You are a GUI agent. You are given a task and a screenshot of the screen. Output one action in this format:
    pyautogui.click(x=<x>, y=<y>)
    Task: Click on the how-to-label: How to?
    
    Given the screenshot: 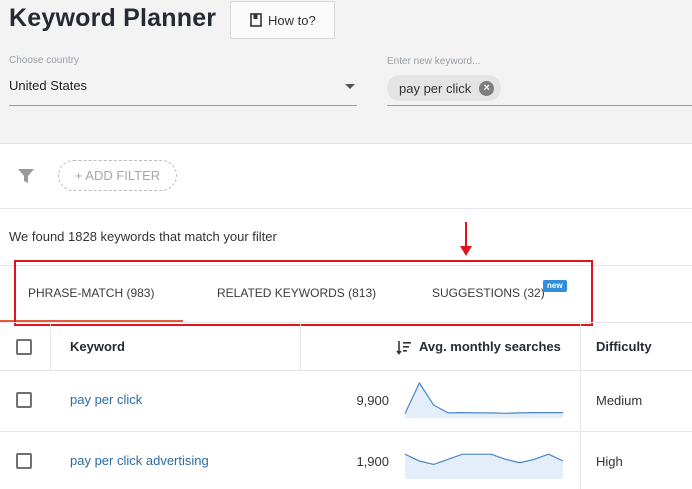 What is the action you would take?
    pyautogui.click(x=292, y=20)
    